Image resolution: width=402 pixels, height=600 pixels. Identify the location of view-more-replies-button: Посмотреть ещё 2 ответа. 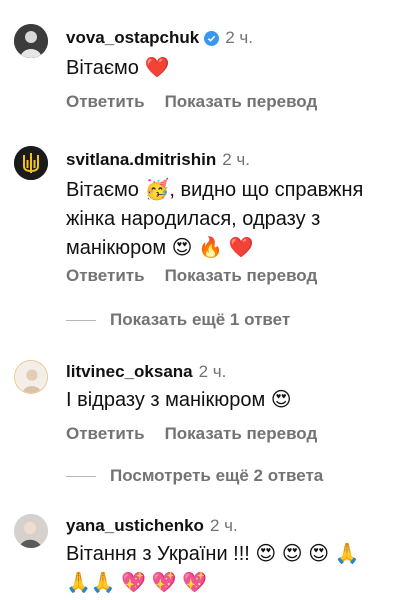
(194, 476).